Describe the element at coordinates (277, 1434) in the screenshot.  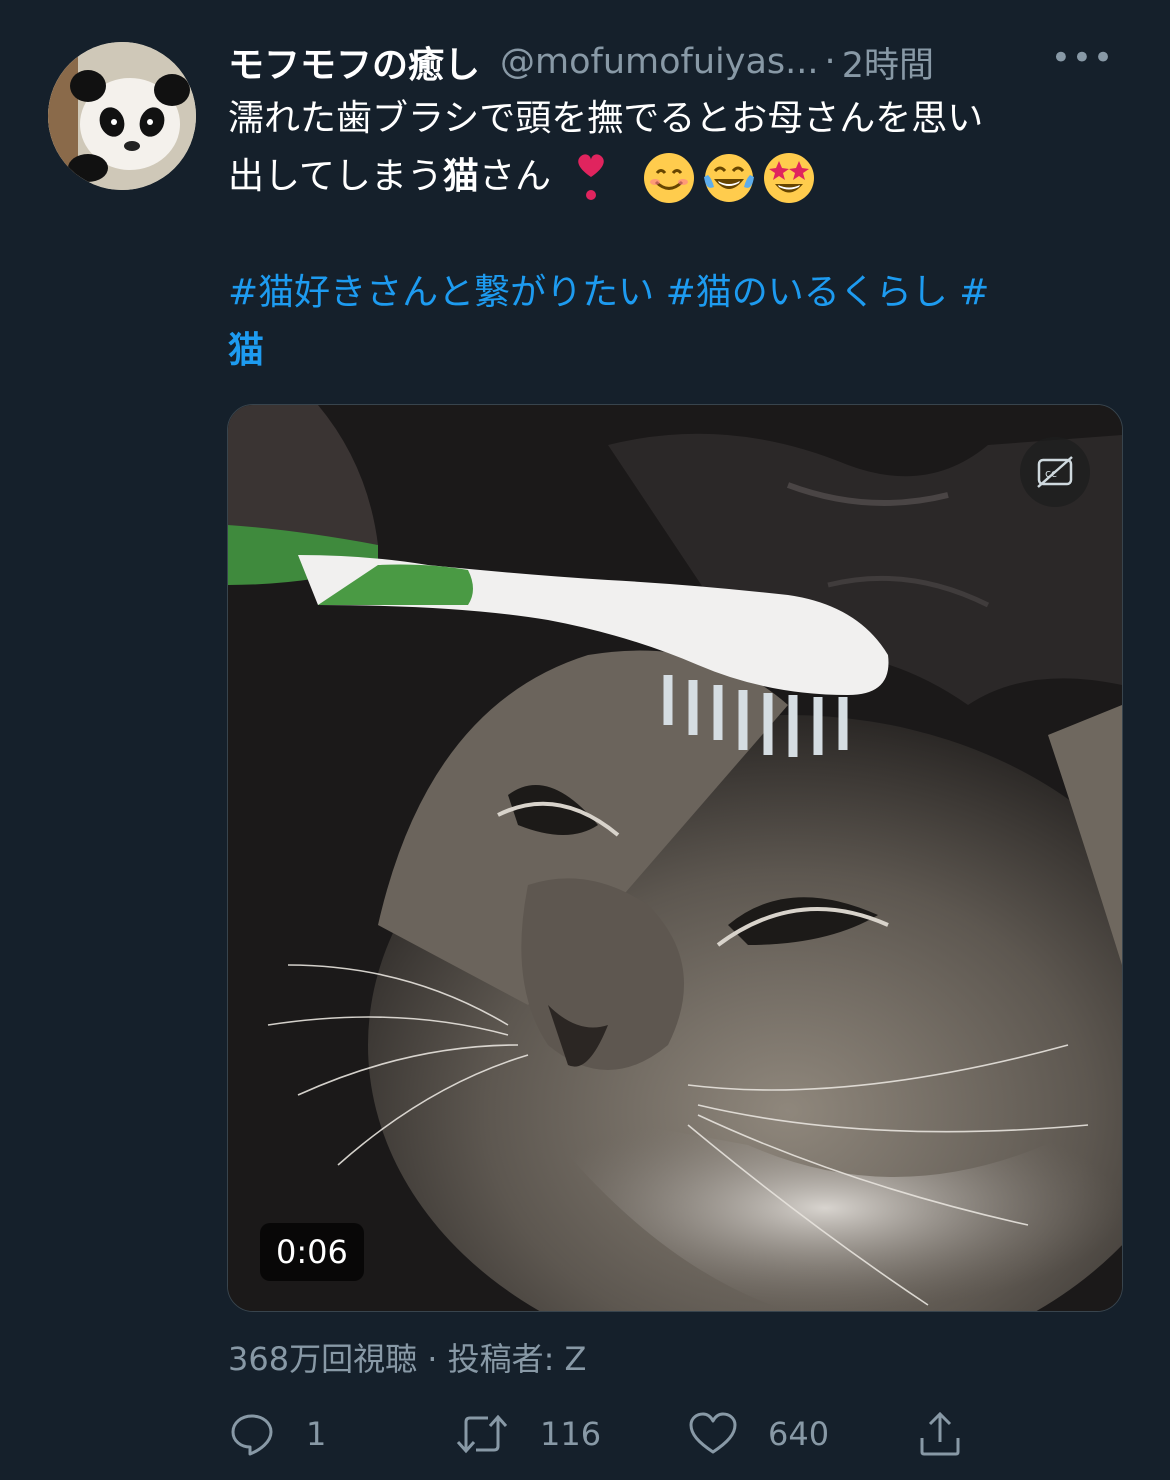
I see `reply-button: 1` at that location.